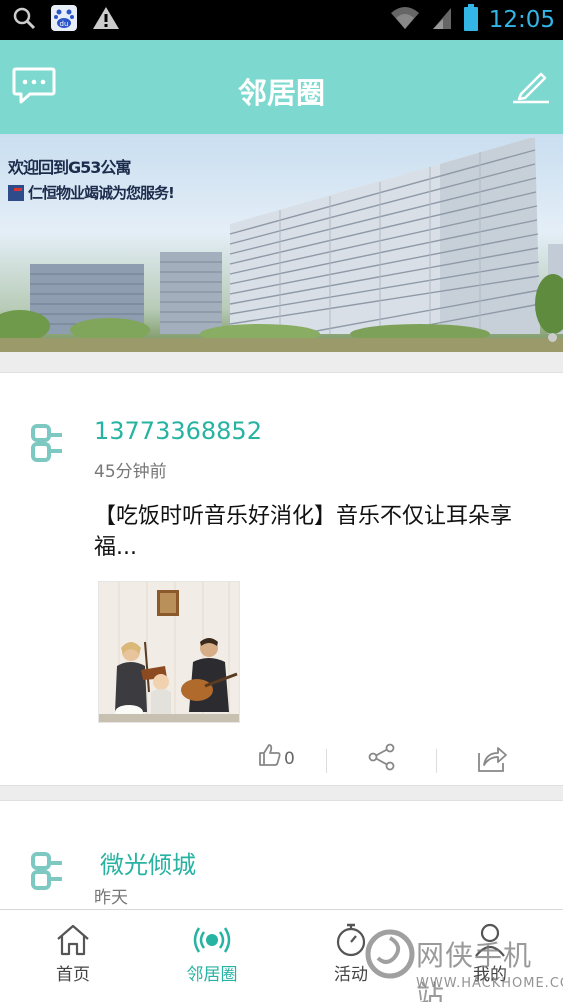 The width and height of the screenshot is (563, 1002). I want to click on watermark-logo-icon, so click(390, 954).